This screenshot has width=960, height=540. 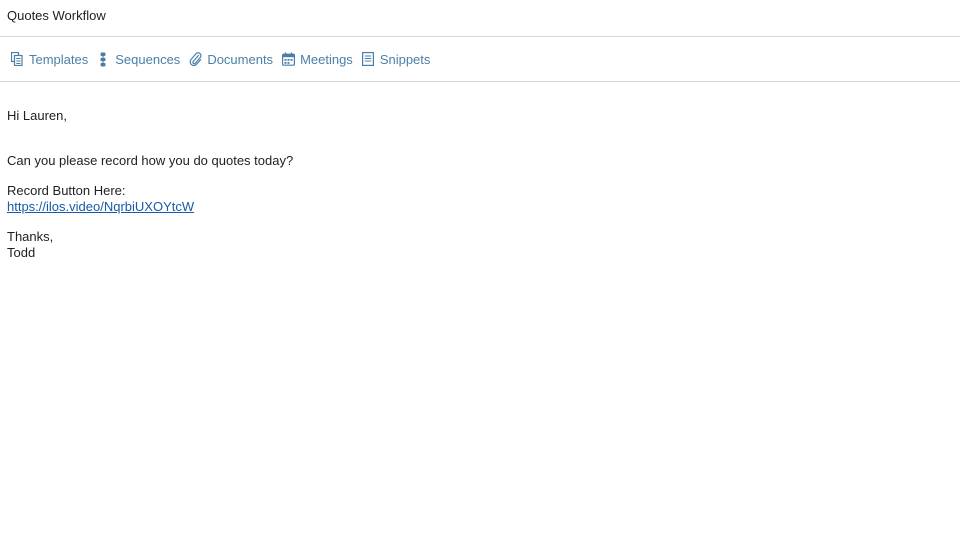 I want to click on paperclip-icon, so click(x=195, y=59).